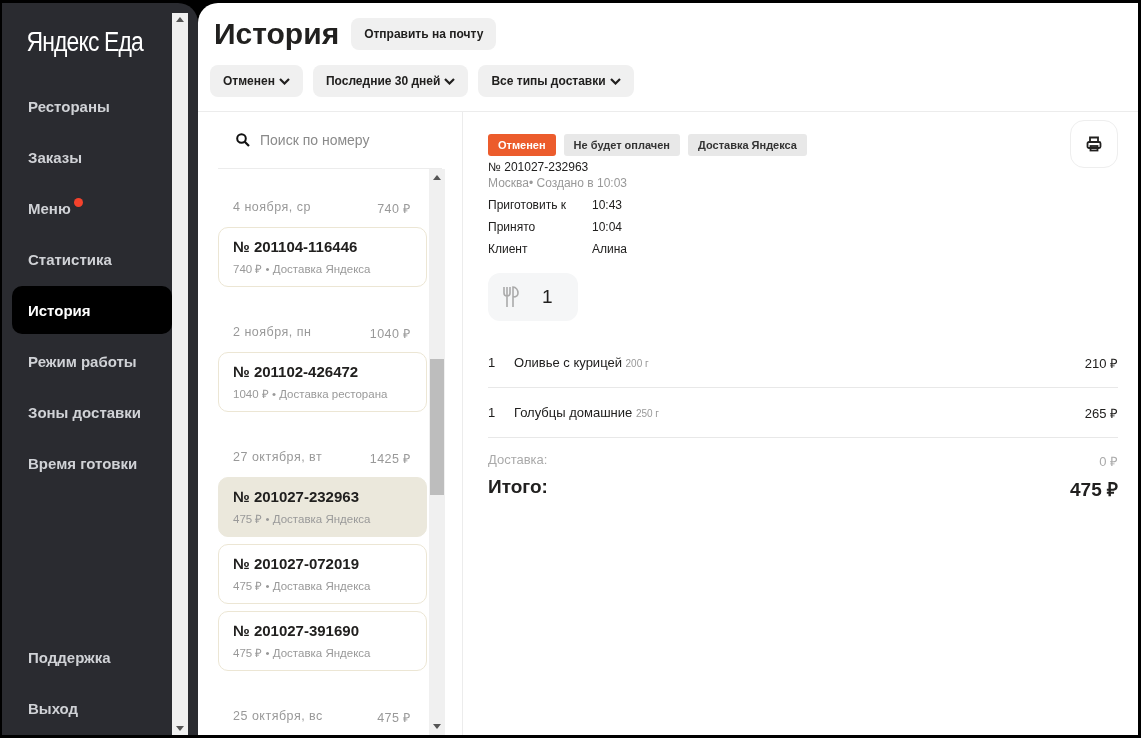 The image size is (1141, 738). I want to click on page-title: История, so click(277, 34).